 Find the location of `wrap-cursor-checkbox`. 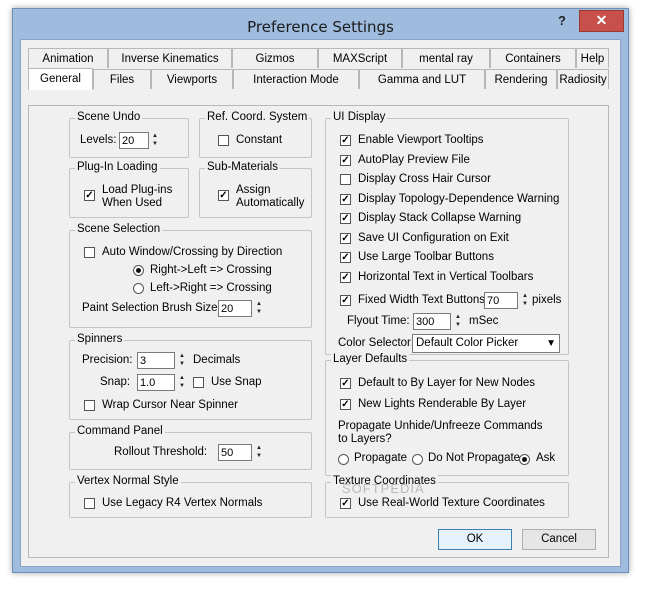

wrap-cursor-checkbox is located at coordinates (89, 405).